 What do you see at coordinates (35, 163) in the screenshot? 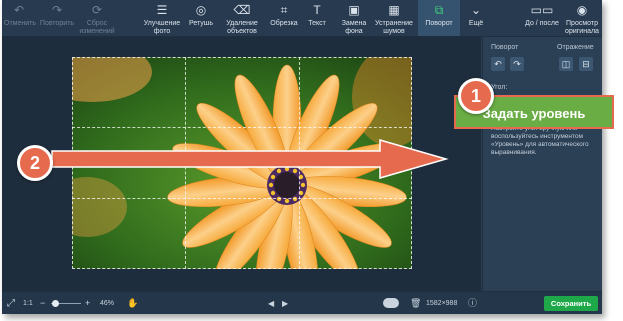
I see `callout-badge-2: 2` at bounding box center [35, 163].